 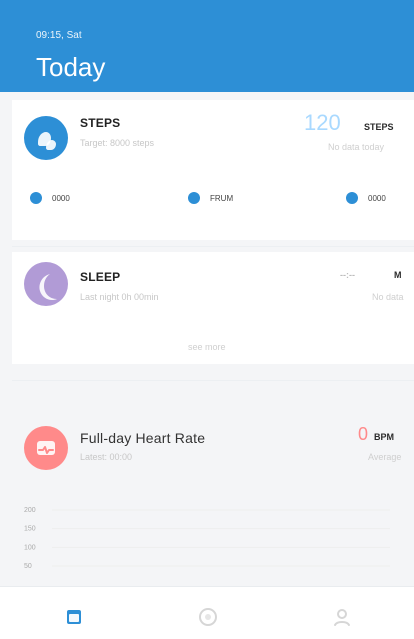 I want to click on steps-label: STEPS, so click(x=100, y=123).